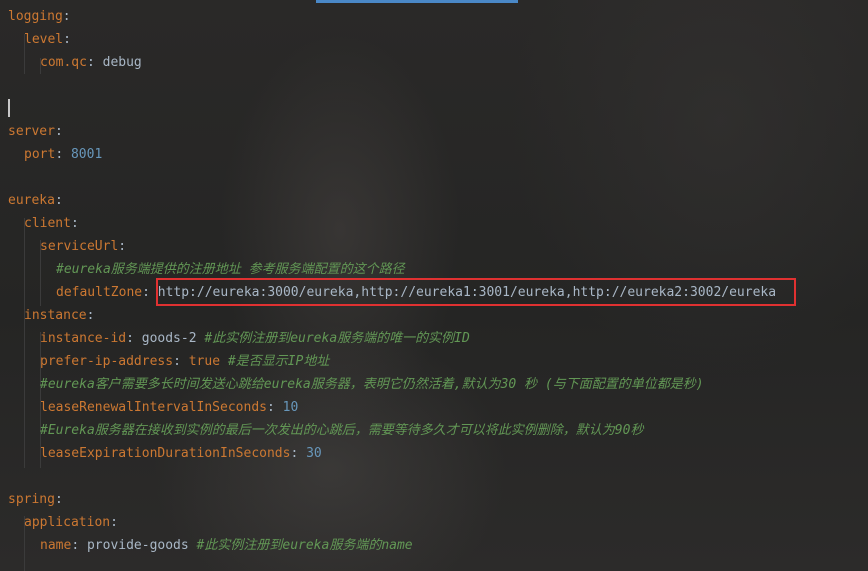 This screenshot has height=571, width=868. What do you see at coordinates (44, 39) in the screenshot?
I see `yaml-key: level` at bounding box center [44, 39].